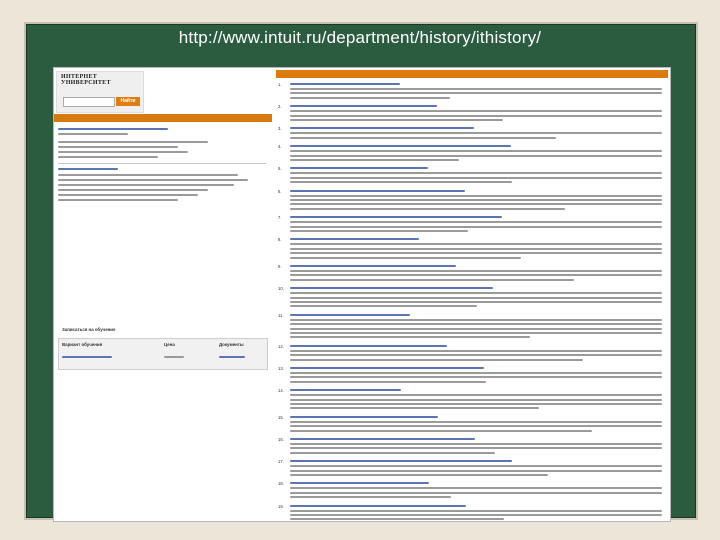 Image resolution: width=720 pixels, height=540 pixels. I want to click on enrollment-price, so click(174, 357).